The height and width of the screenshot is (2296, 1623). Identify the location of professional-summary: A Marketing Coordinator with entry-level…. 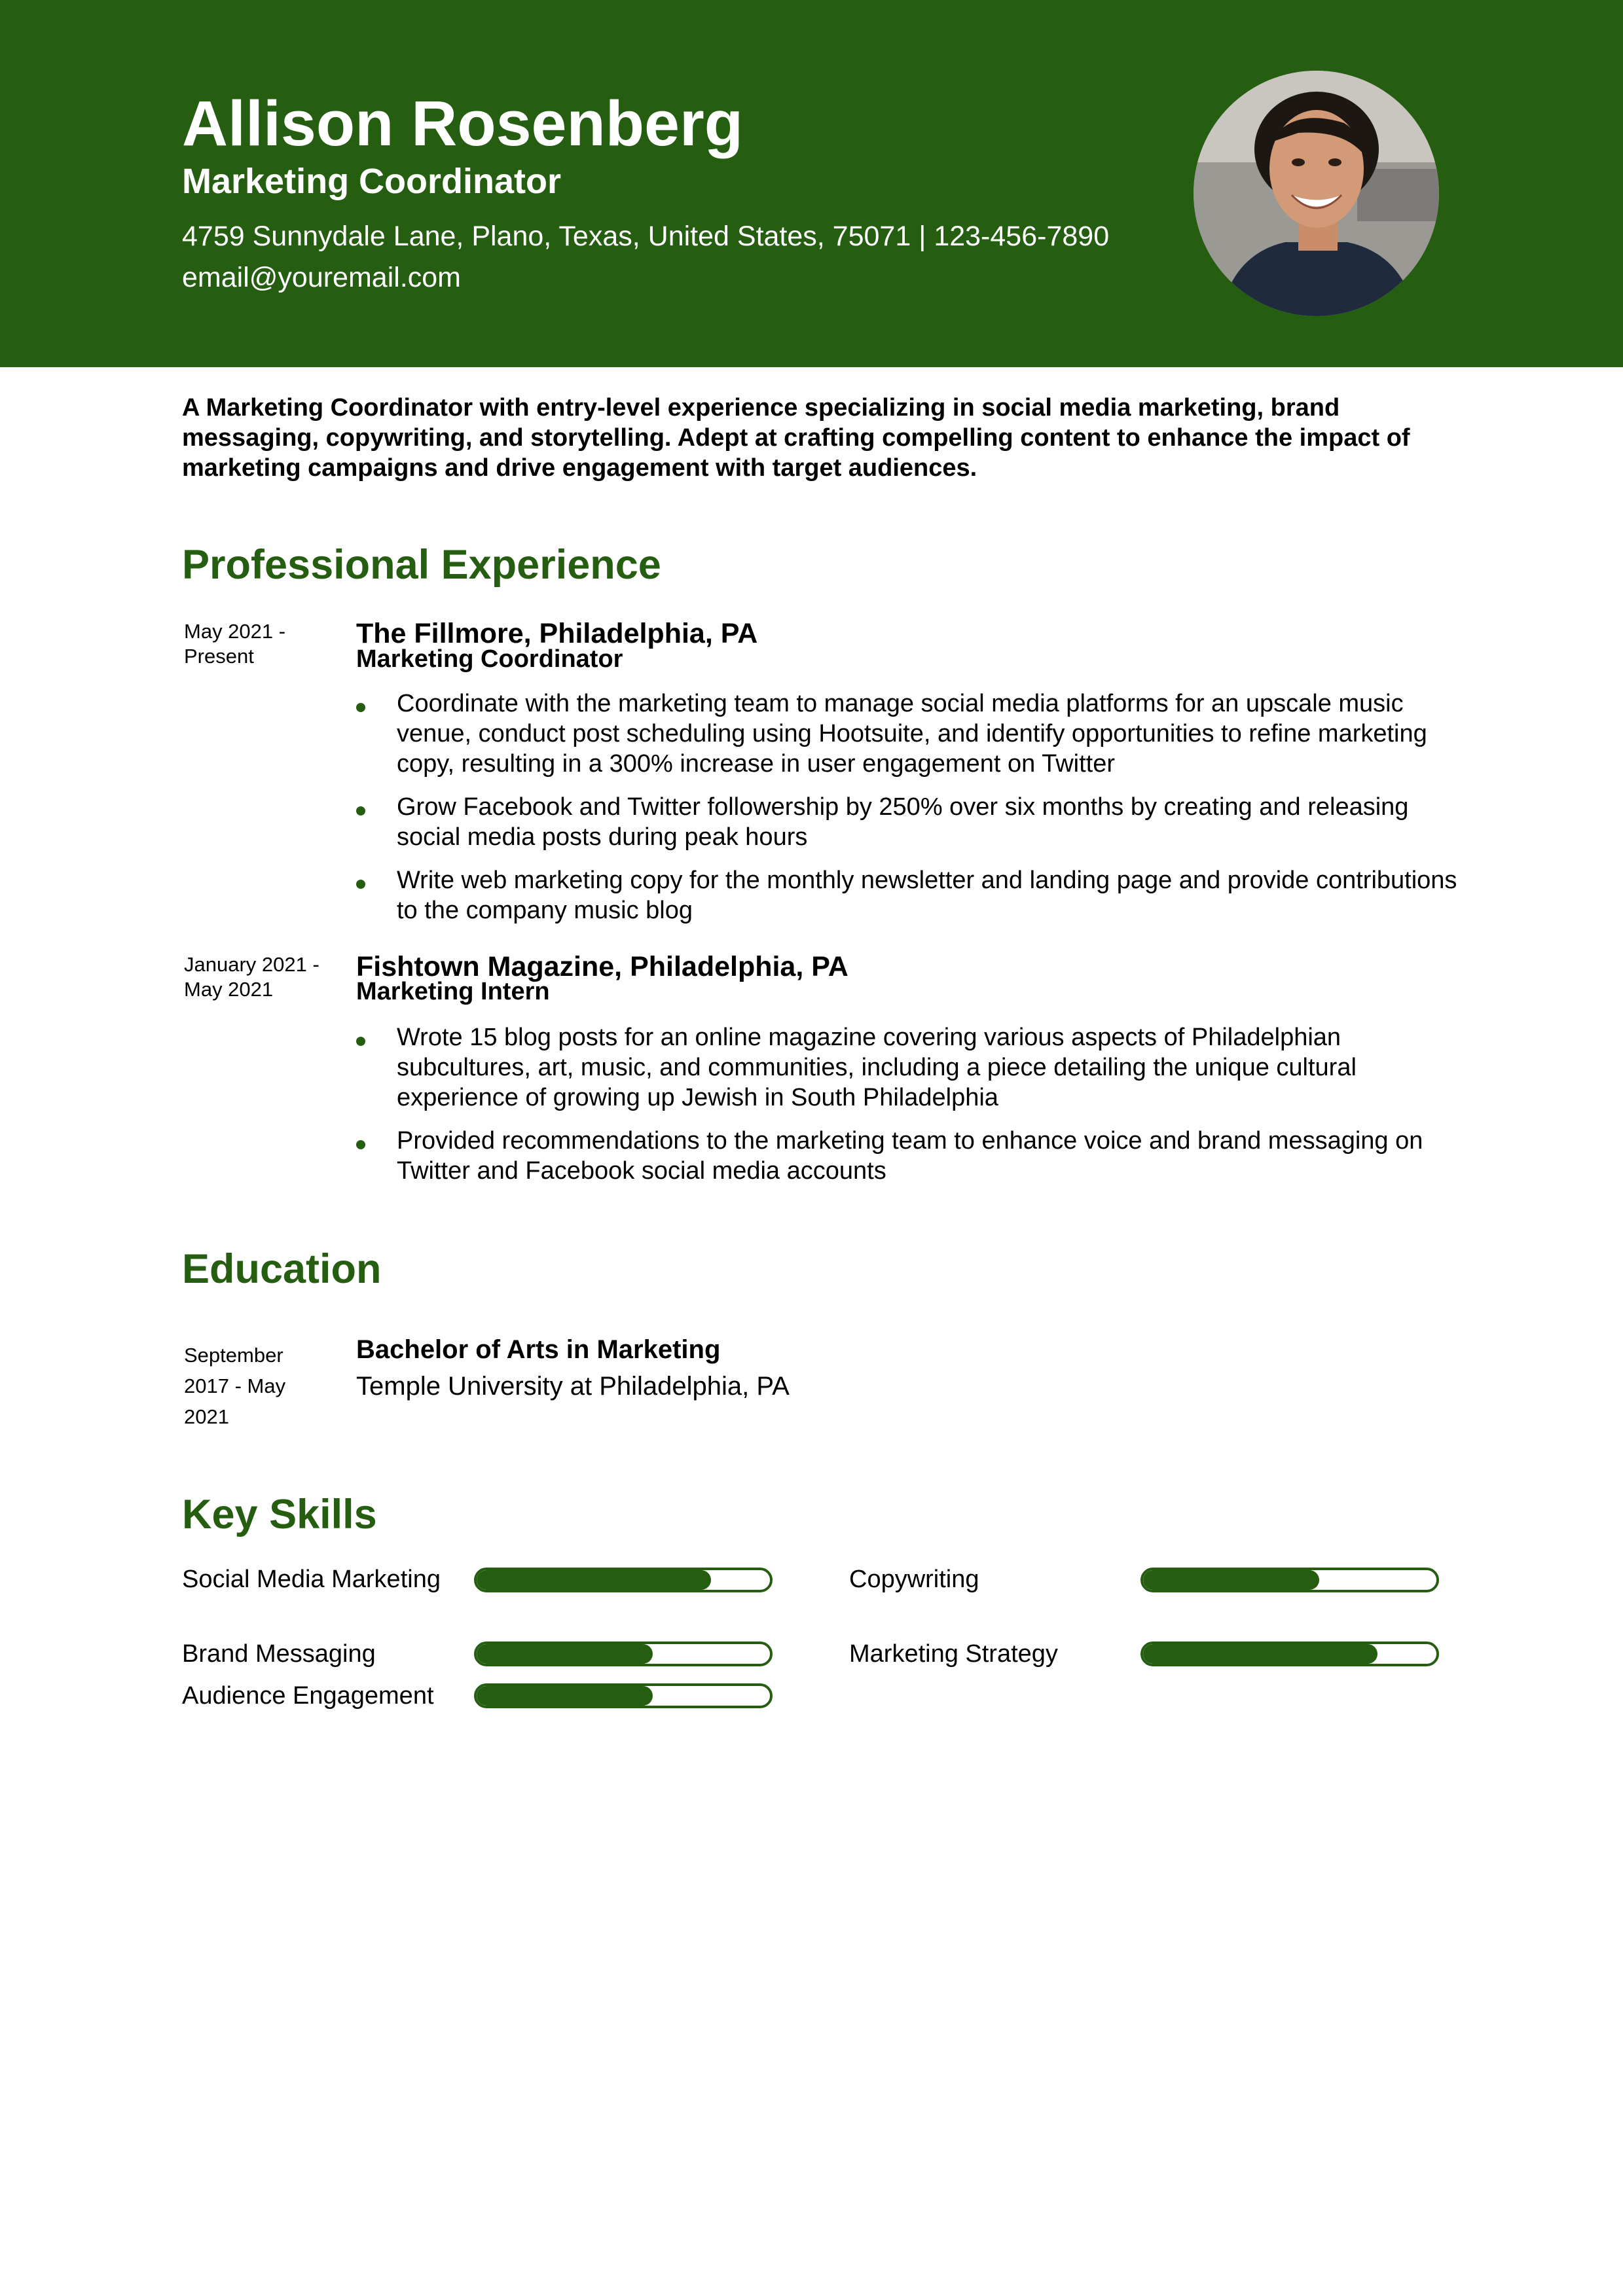
(796, 438).